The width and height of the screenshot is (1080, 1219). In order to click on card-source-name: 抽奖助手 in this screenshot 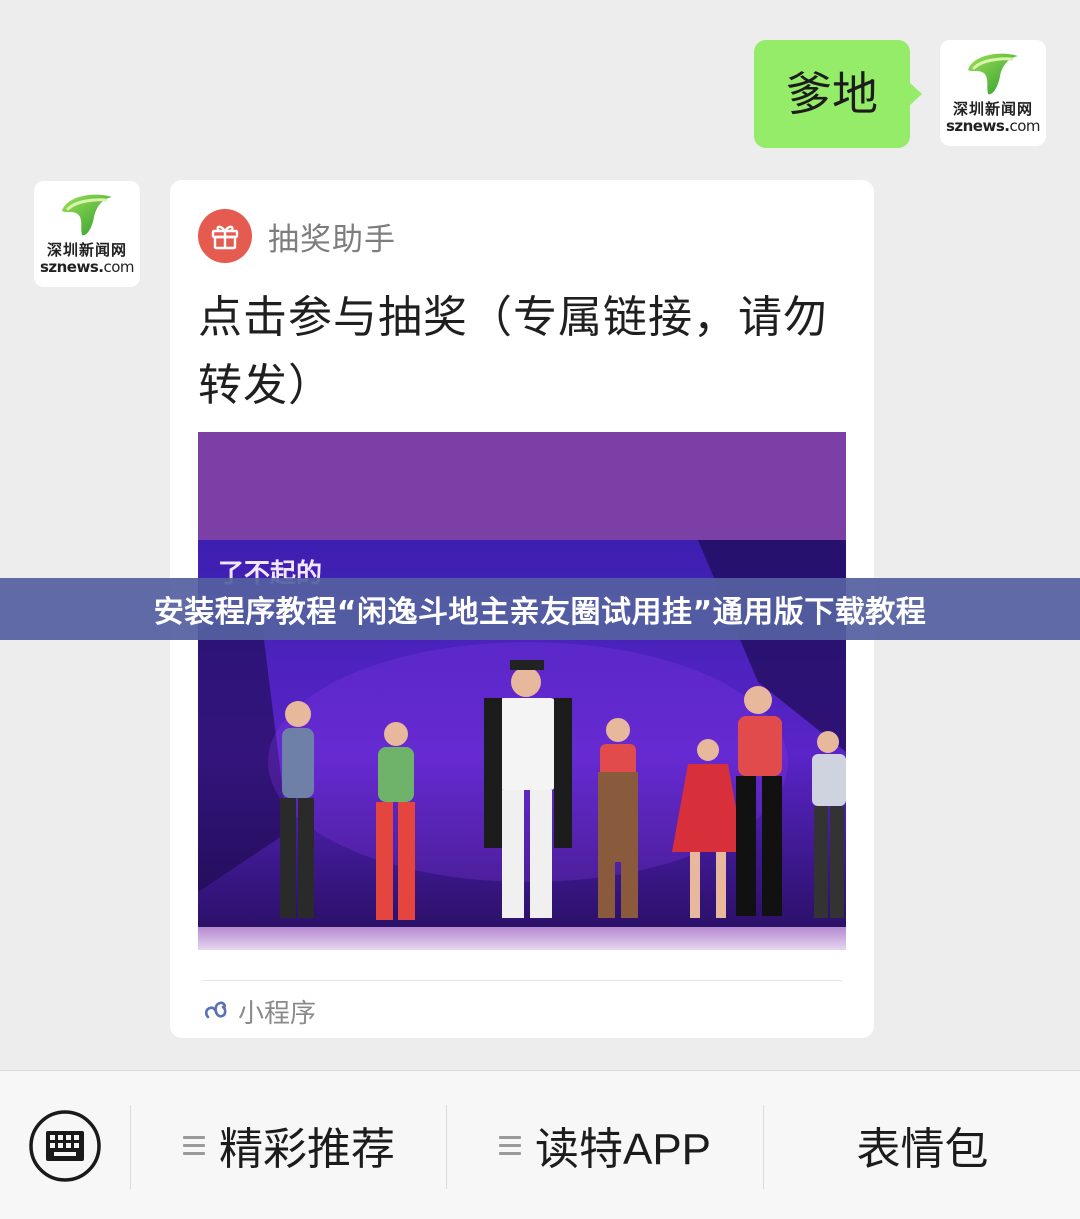, I will do `click(332, 239)`.